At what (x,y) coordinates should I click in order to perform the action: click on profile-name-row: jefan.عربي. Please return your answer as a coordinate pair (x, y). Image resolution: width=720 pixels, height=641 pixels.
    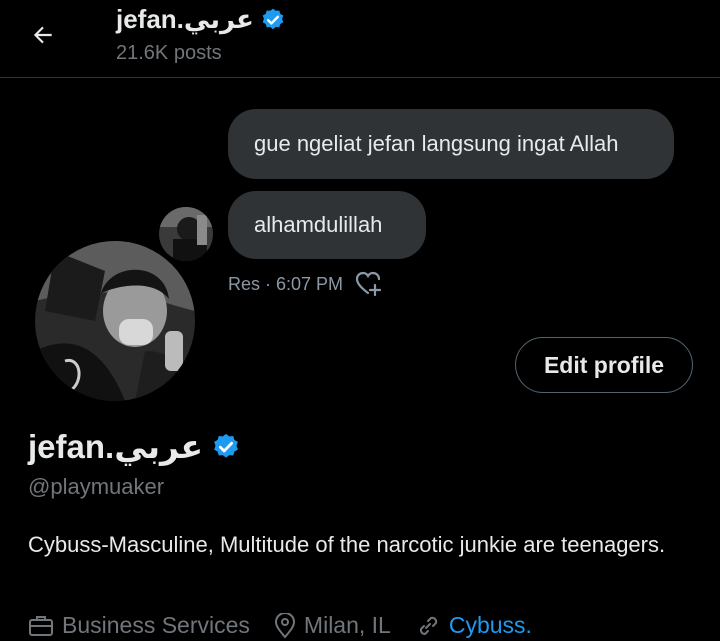
    Looking at the image, I should click on (134, 446).